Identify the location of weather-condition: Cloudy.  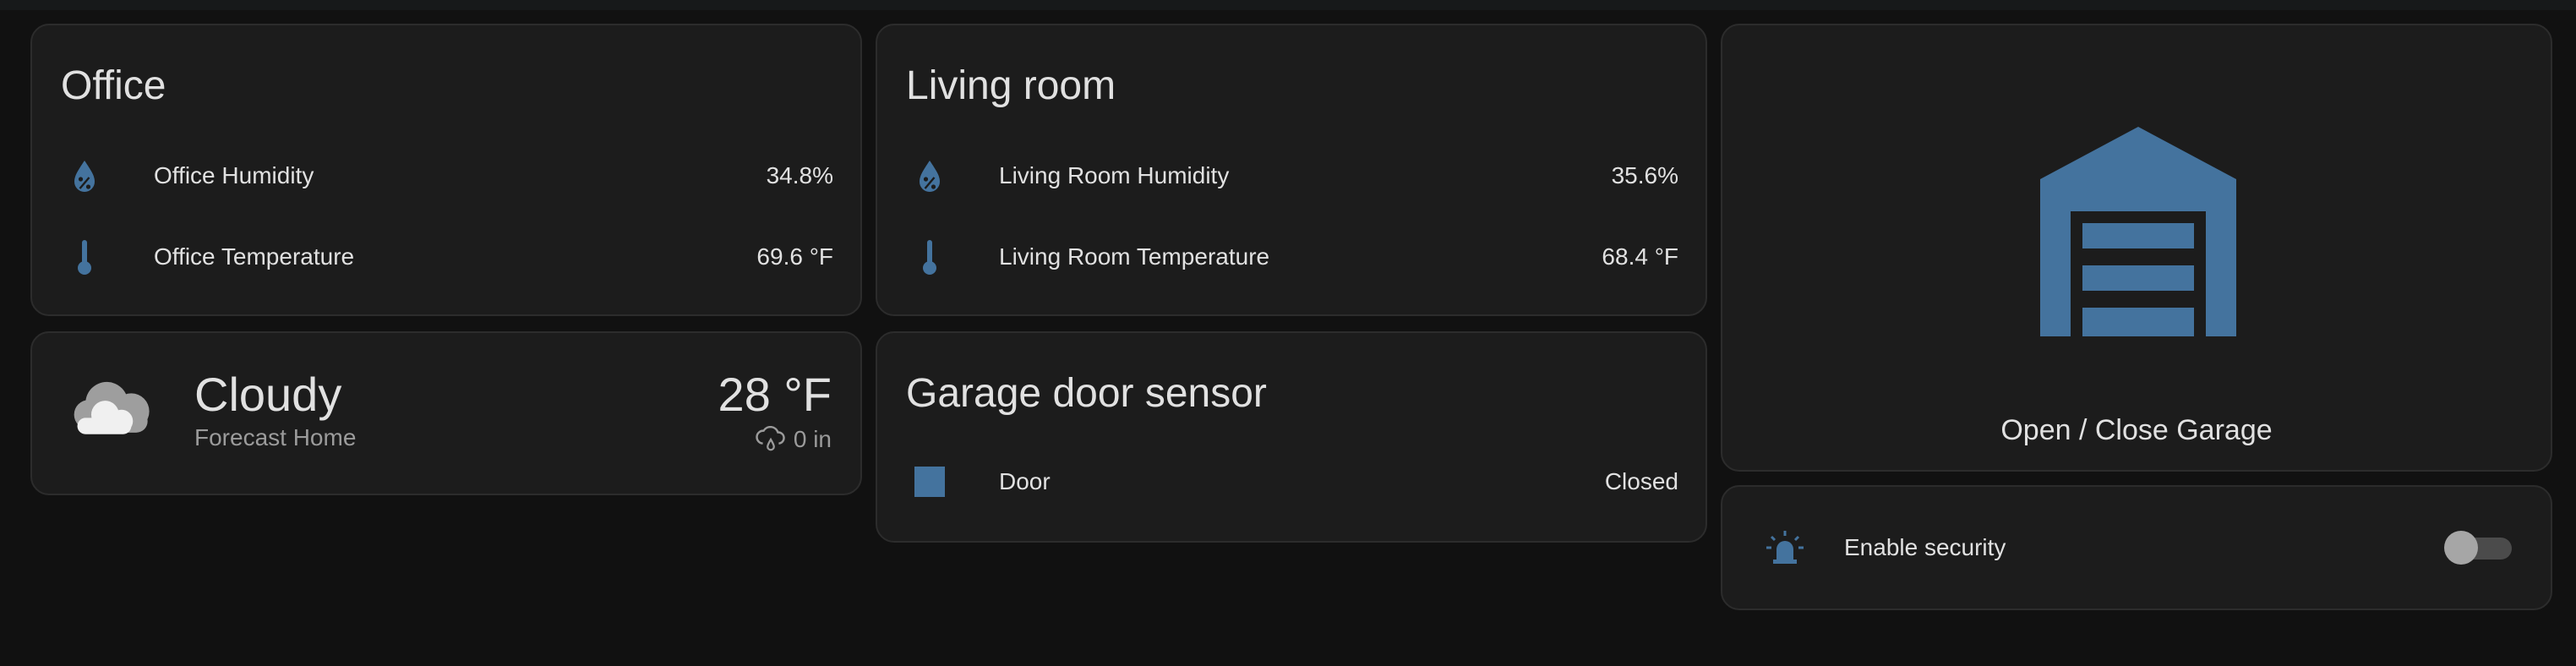
(268, 394).